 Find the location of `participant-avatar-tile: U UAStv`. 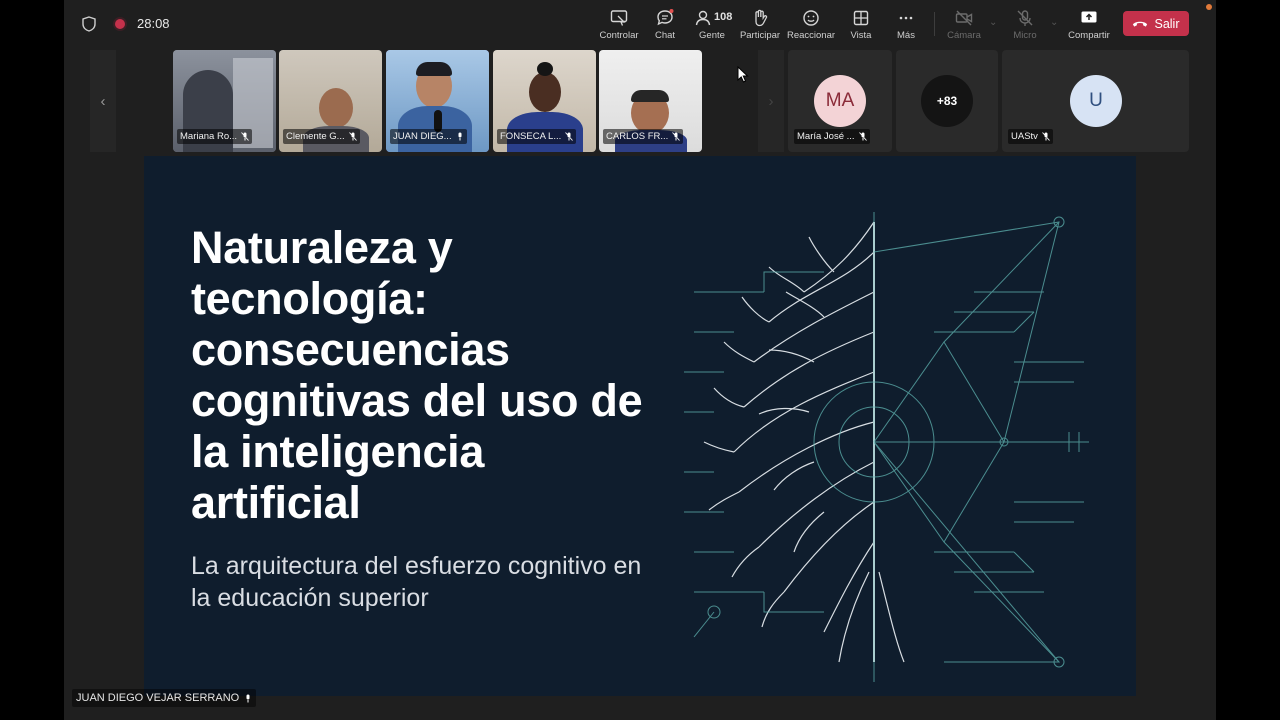

participant-avatar-tile: U UAStv is located at coordinates (1095, 101).